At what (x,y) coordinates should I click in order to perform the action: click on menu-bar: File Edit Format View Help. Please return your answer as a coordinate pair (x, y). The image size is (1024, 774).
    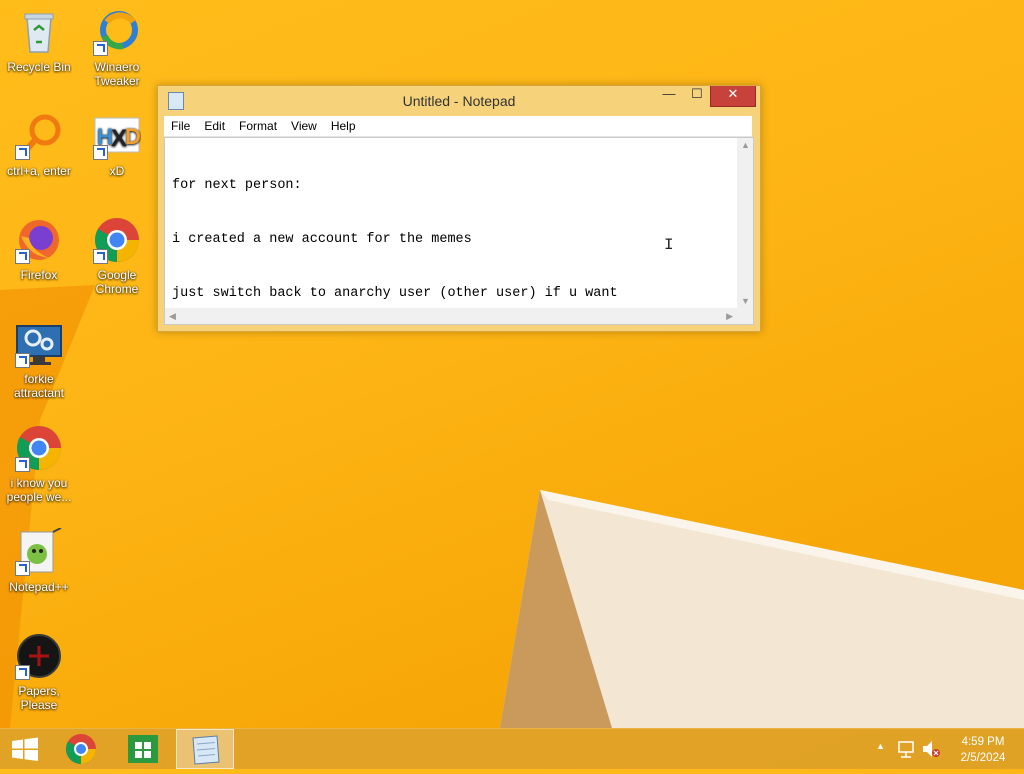
    Looking at the image, I should click on (458, 126).